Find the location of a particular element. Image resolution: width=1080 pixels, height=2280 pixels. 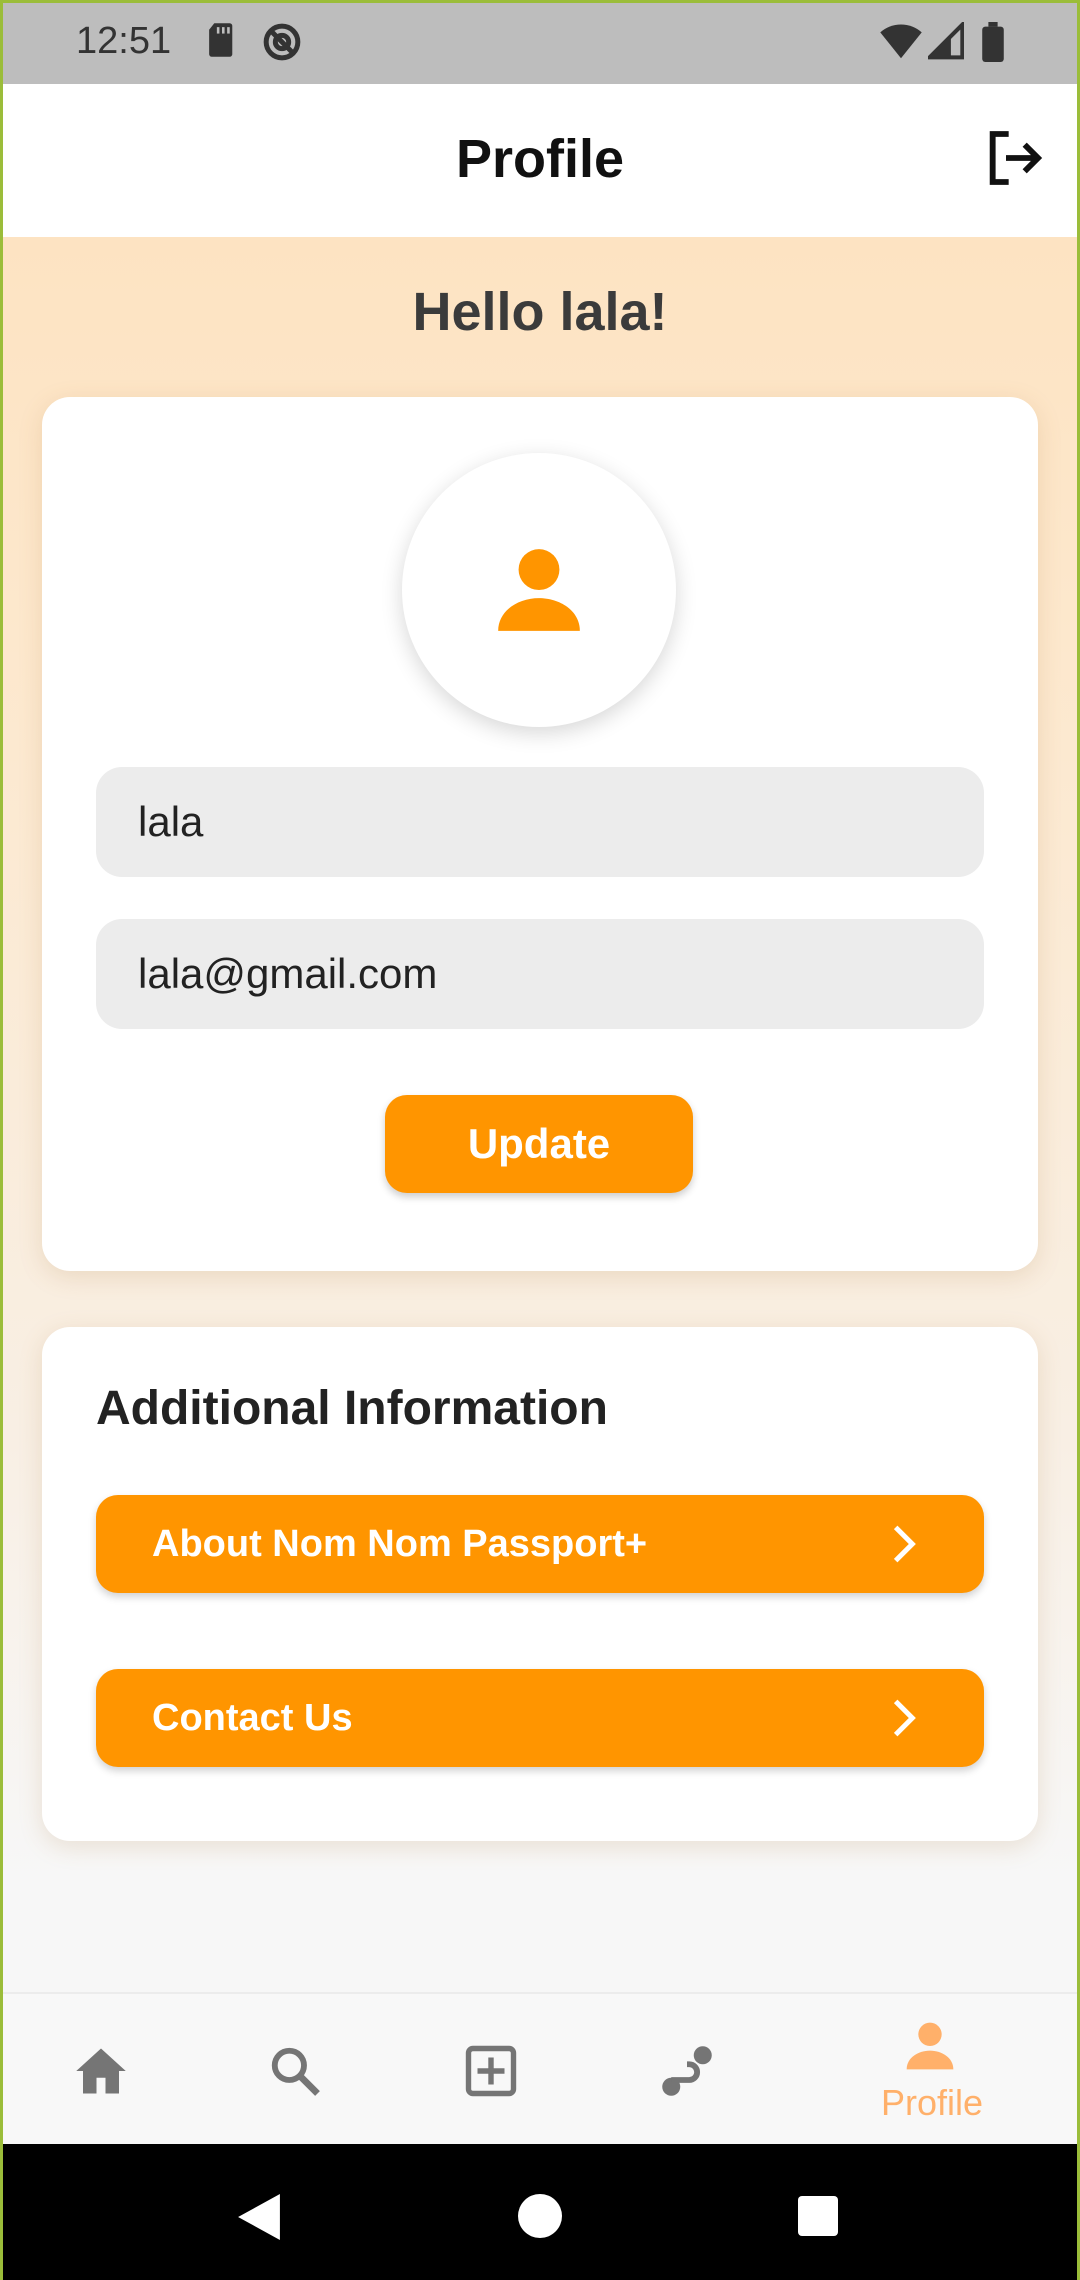

nav-home is located at coordinates (100, 2070).